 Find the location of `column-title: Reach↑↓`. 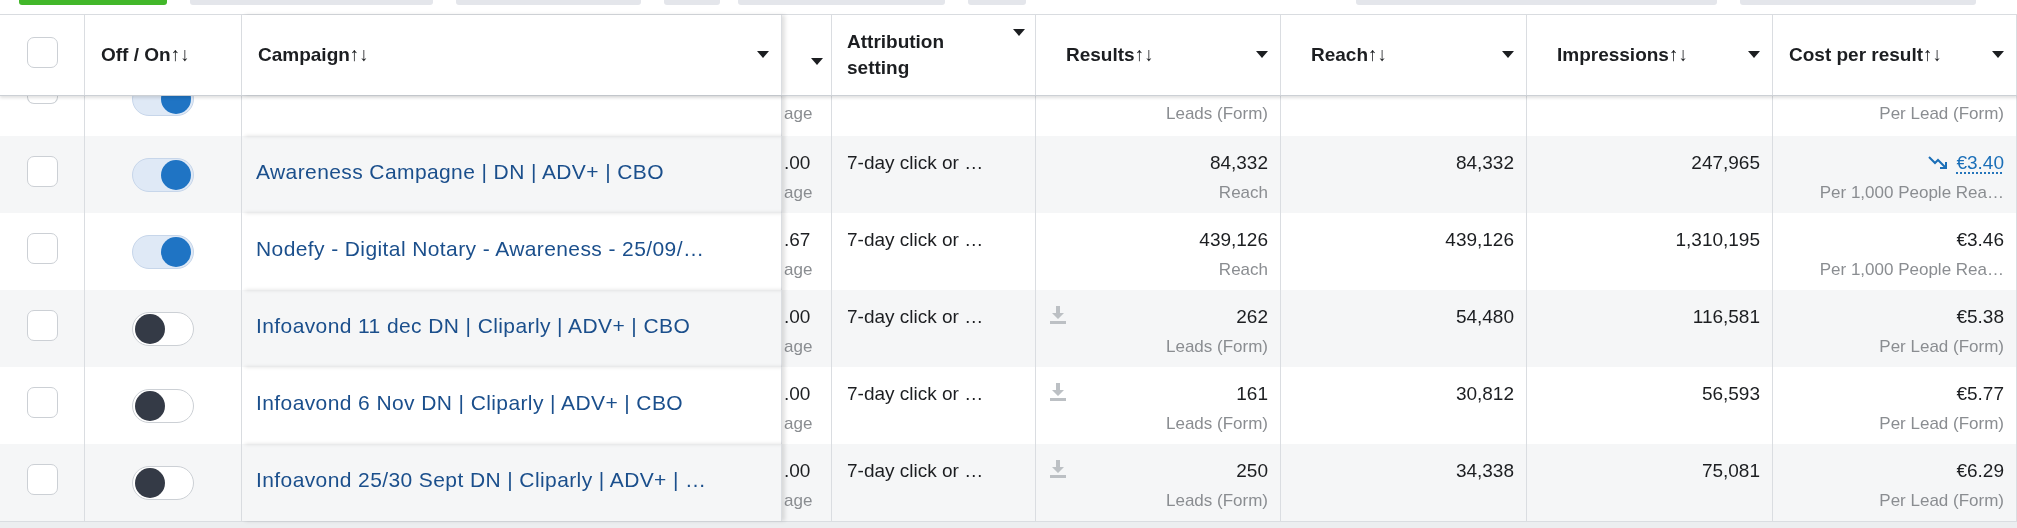

column-title: Reach↑↓ is located at coordinates (1349, 55).